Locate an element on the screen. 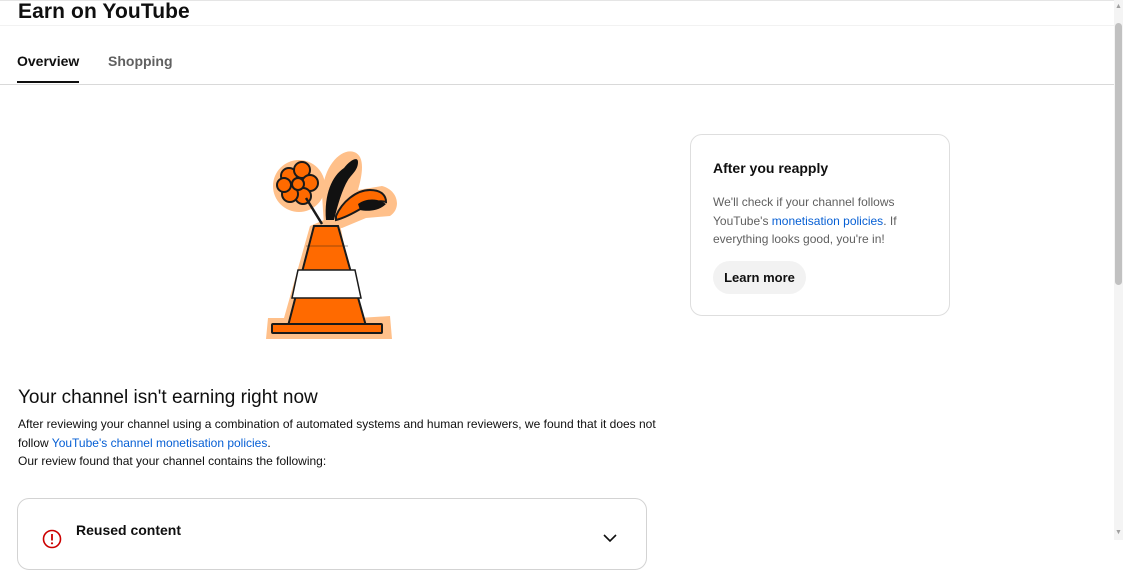 Image resolution: width=1123 pixels, height=570 pixels. monetisation-policies-link: monetisation policies is located at coordinates (827, 221).